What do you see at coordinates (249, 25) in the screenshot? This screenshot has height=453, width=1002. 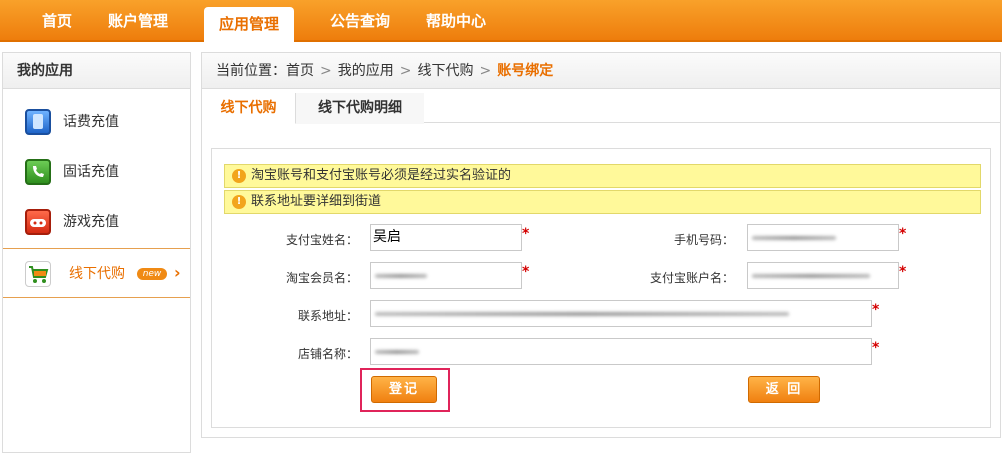 I see `nav-app-management: 应用管理` at bounding box center [249, 25].